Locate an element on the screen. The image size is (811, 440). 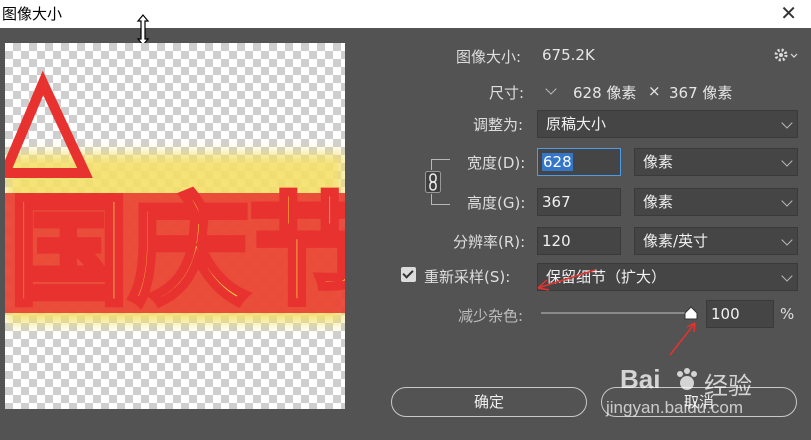
preview-art-text: 国庆节 is located at coordinates (177, 251).